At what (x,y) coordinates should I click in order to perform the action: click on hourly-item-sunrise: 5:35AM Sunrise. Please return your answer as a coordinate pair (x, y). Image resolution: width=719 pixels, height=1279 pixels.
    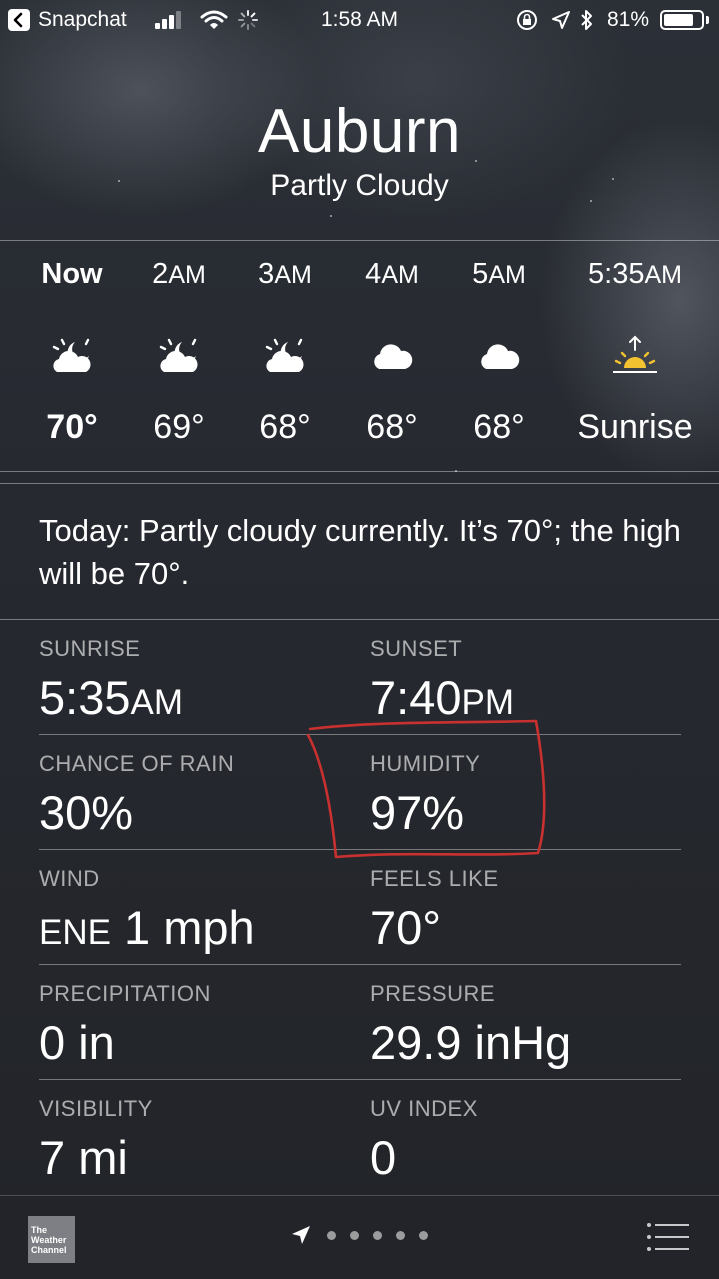
    Looking at the image, I should click on (635, 352).